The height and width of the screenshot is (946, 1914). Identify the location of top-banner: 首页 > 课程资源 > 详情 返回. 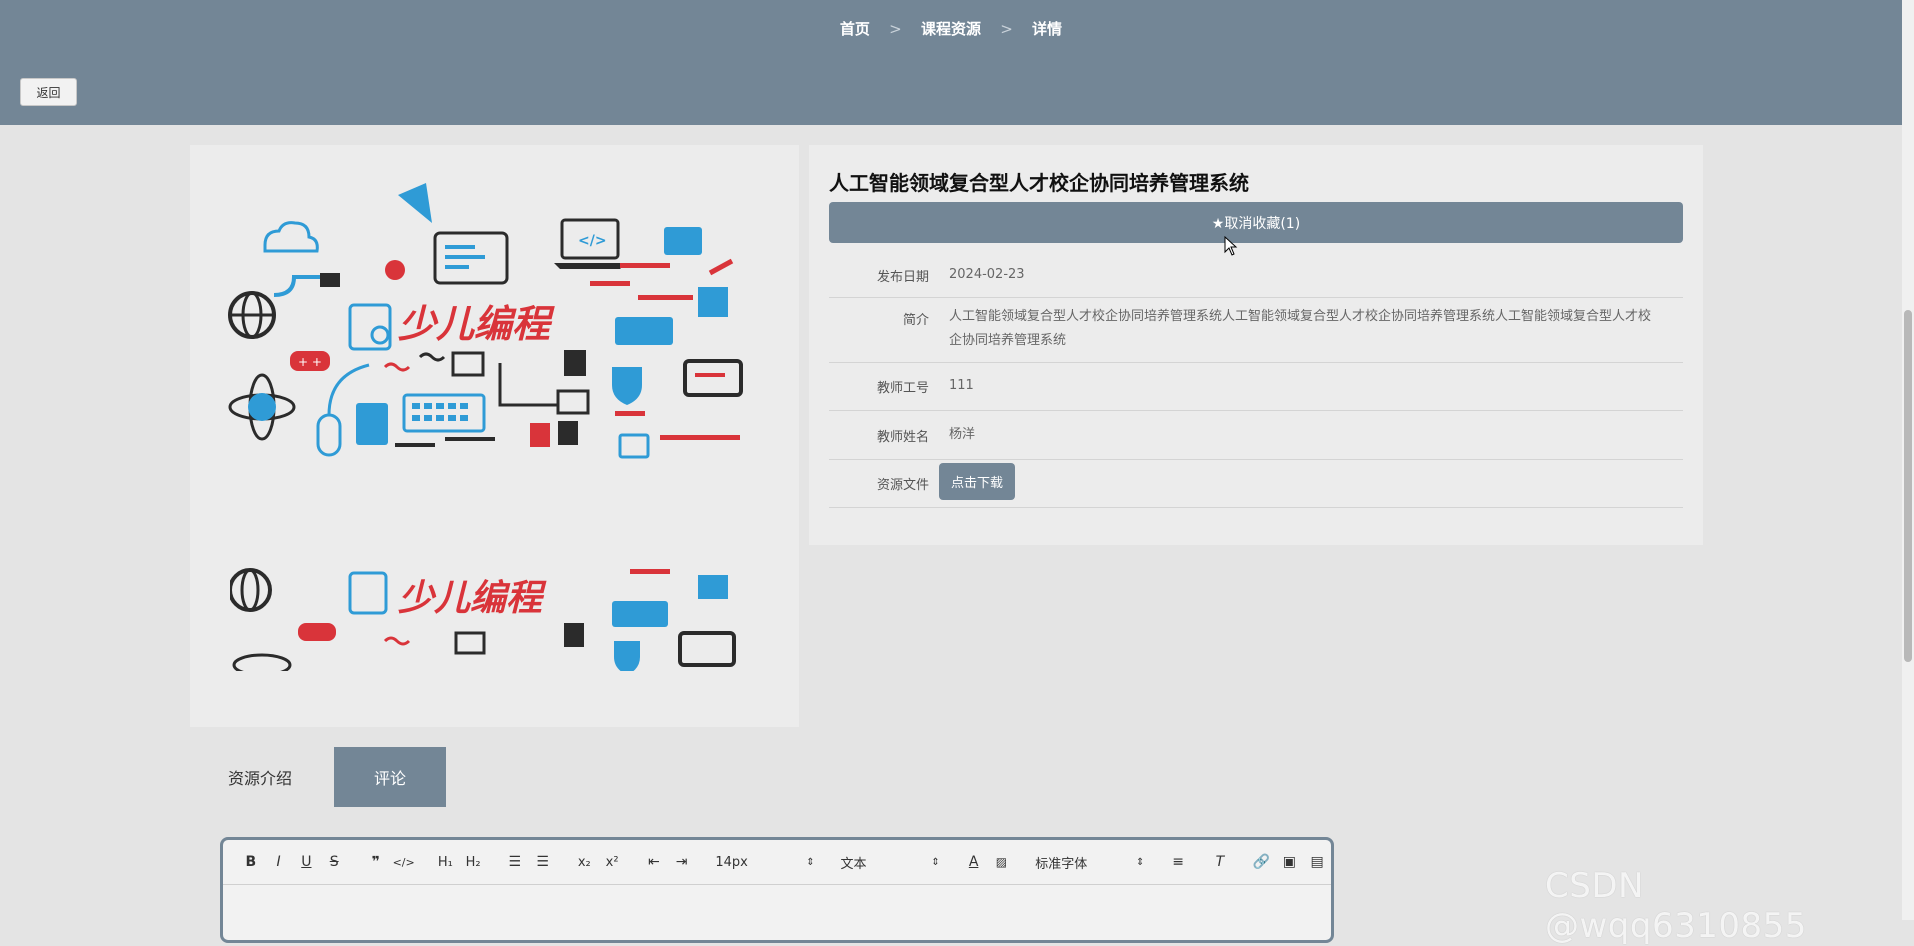
(951, 62).